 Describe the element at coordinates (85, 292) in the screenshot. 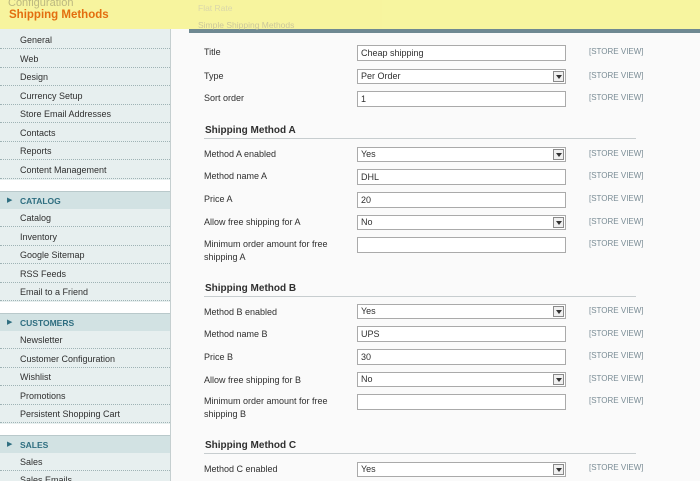

I see `sidebar-item-email-to-a-friend: Email to a Friend` at that location.